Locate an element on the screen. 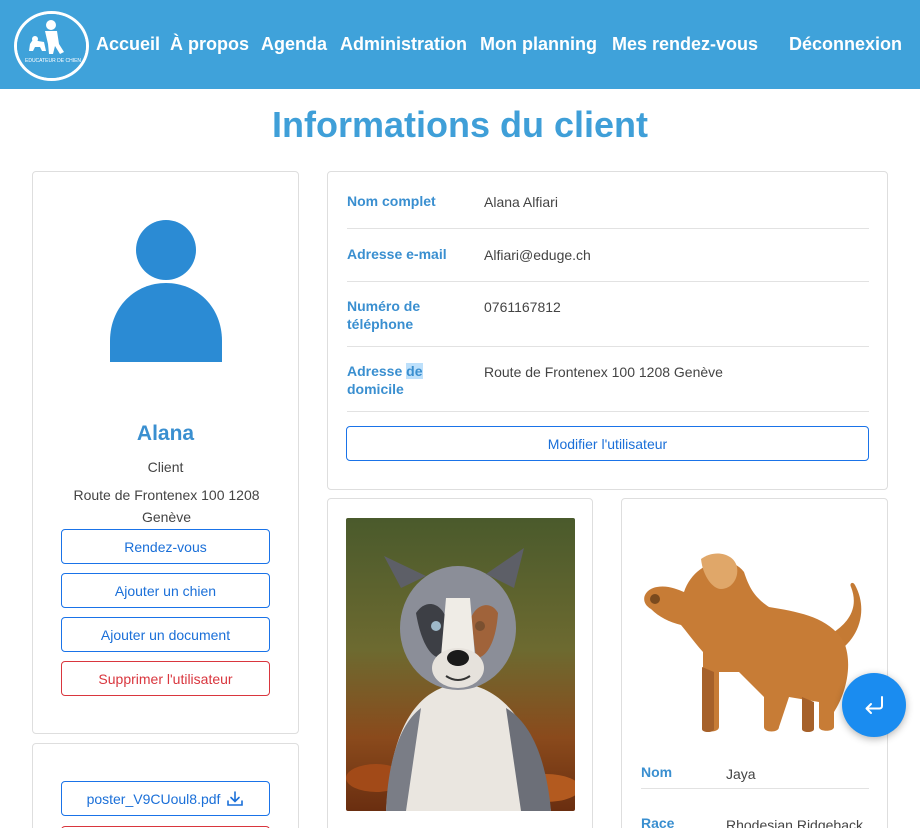 The width and height of the screenshot is (920, 828). download-icon is located at coordinates (235, 798).